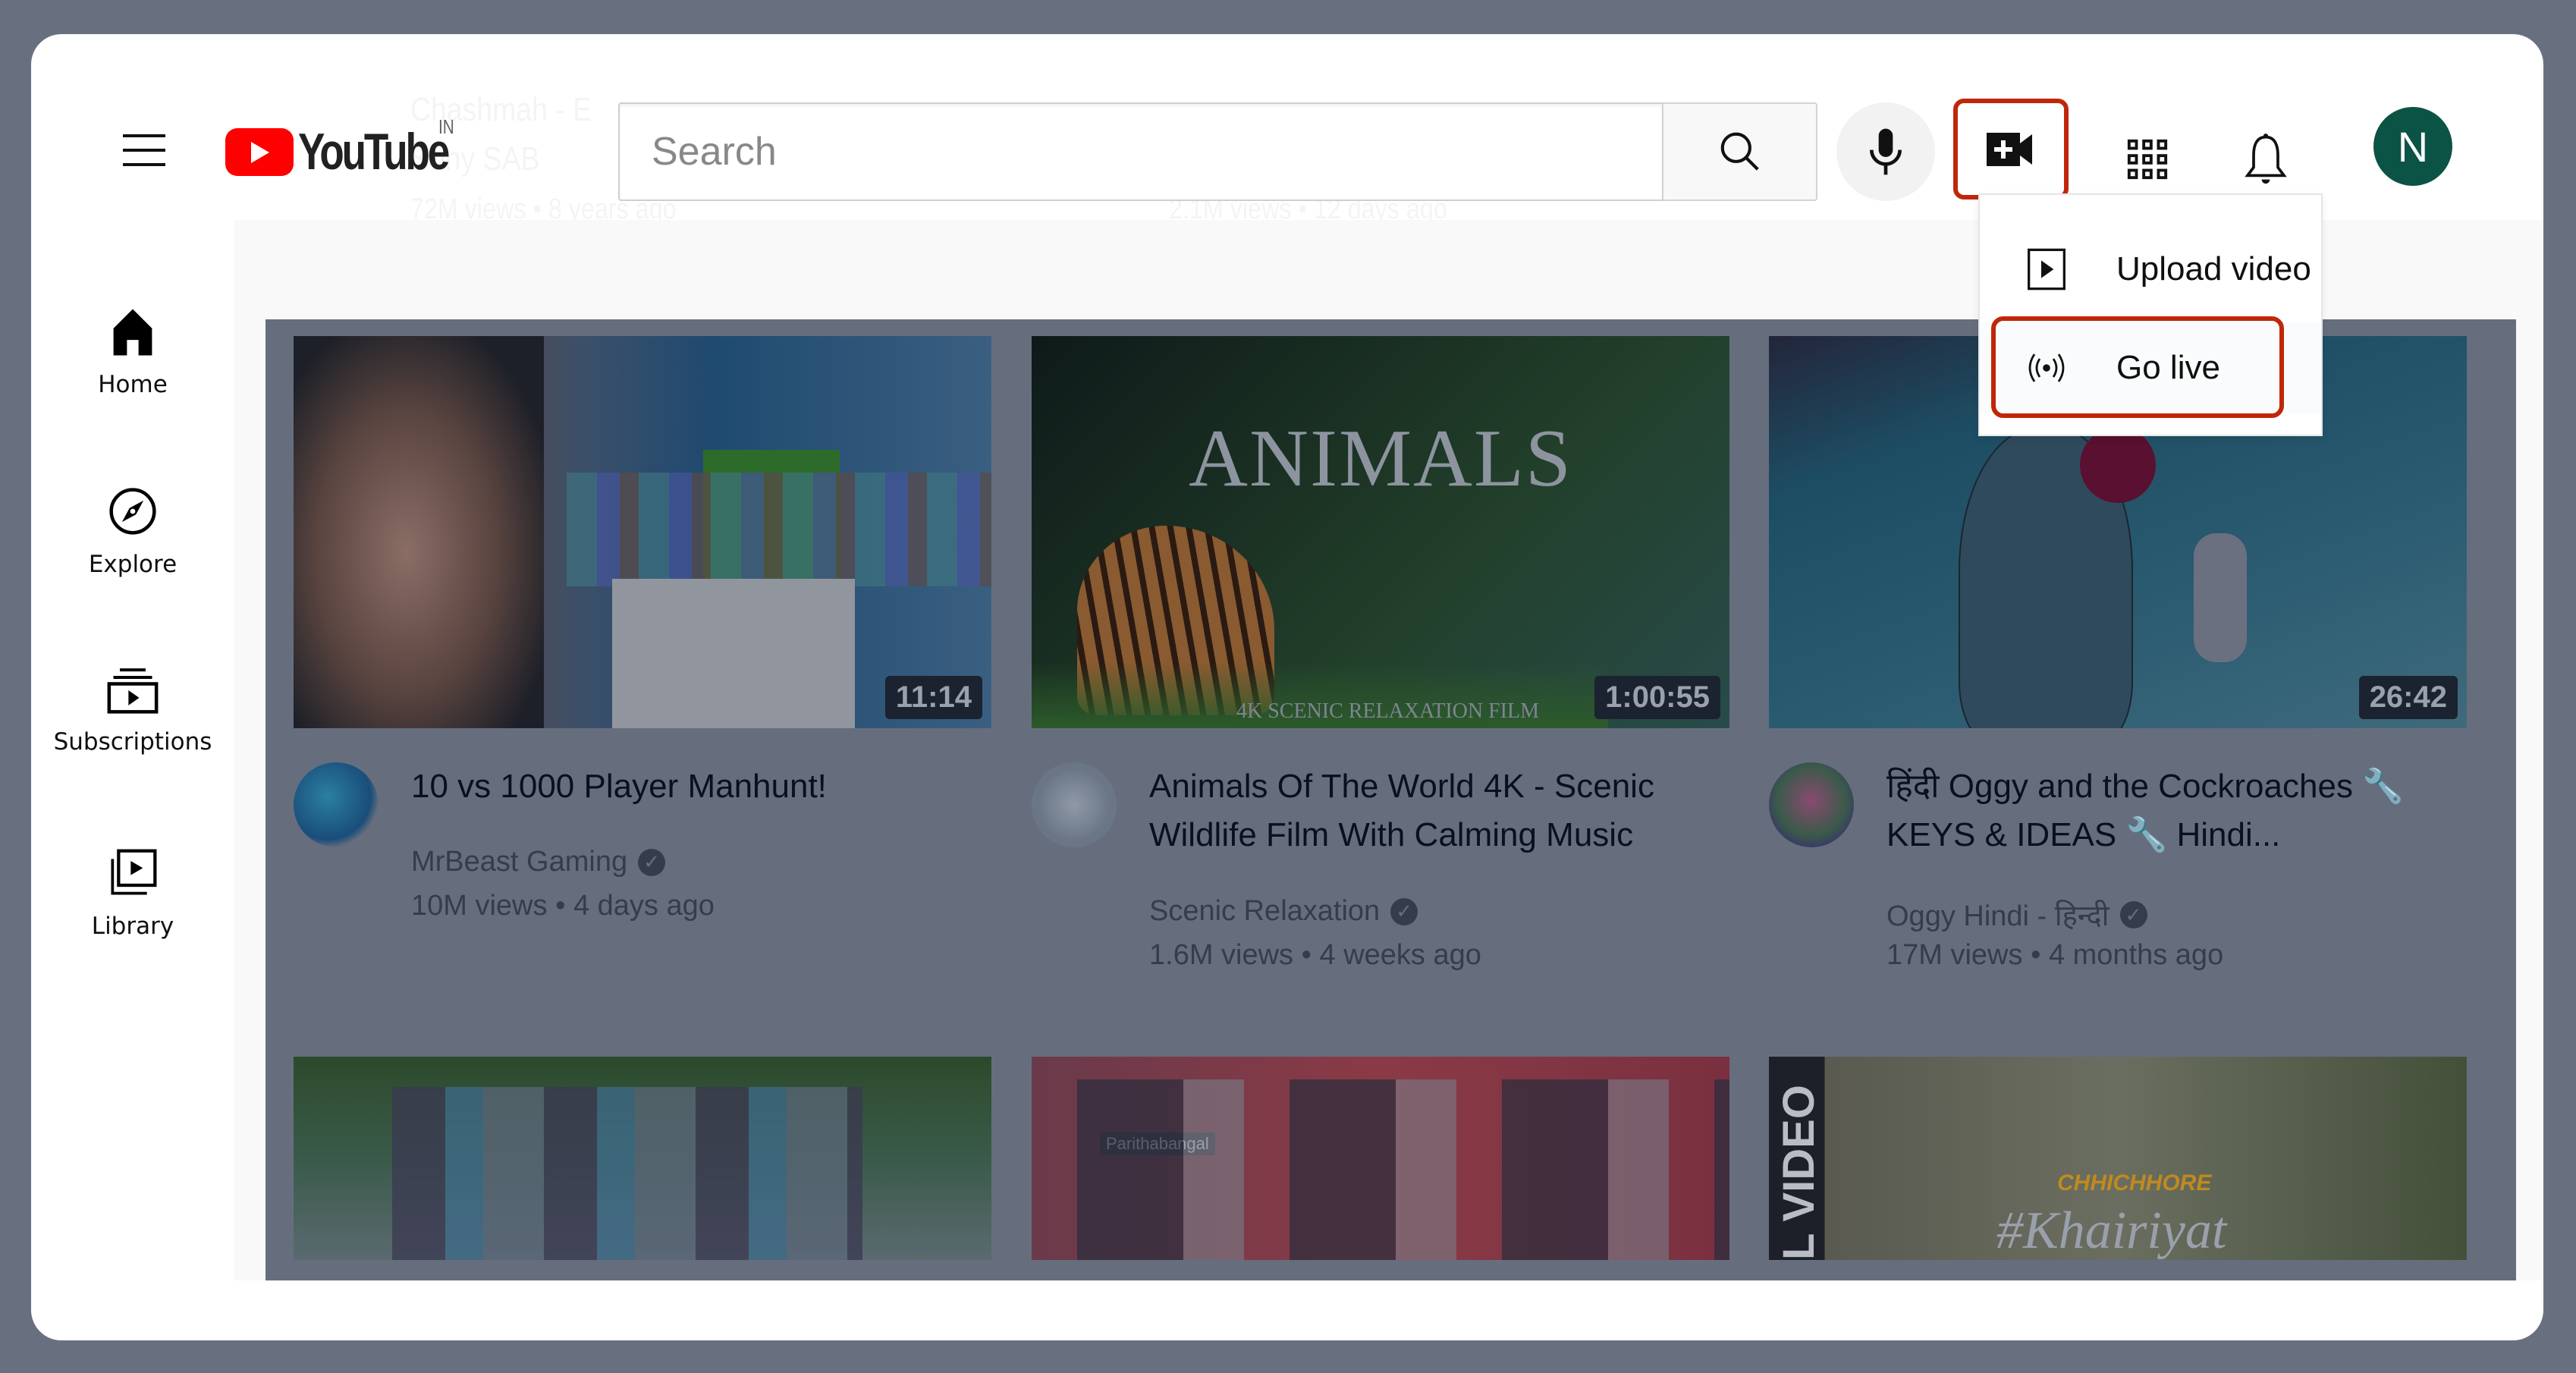 This screenshot has height=1373, width=2576. What do you see at coordinates (519, 862) in the screenshot?
I see `channel-name: MrBeast Gaming` at bounding box center [519, 862].